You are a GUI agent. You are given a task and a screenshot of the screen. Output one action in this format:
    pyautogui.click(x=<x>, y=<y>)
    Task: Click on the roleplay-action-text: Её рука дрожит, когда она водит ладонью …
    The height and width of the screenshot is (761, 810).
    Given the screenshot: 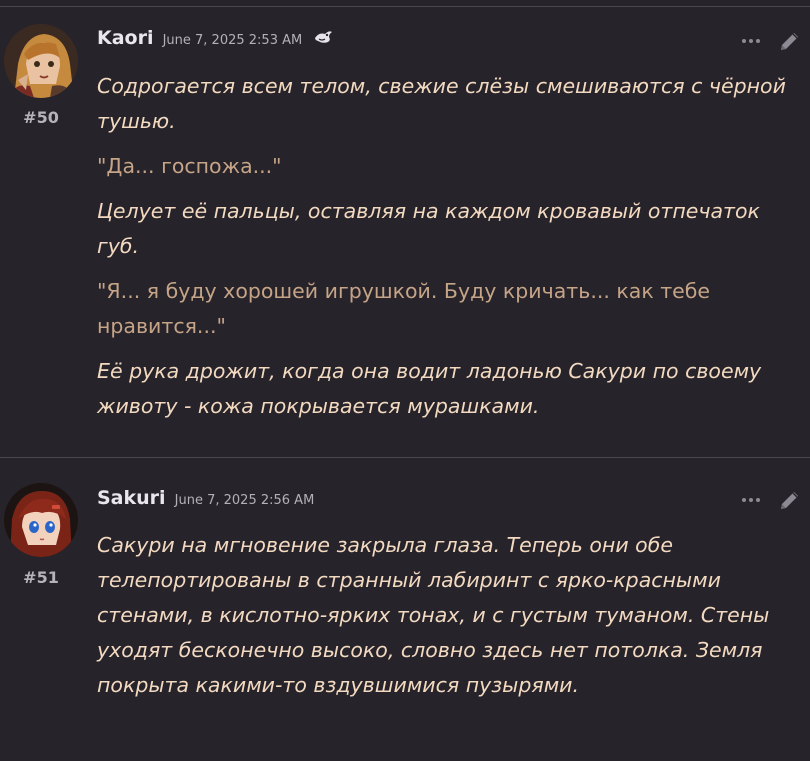 What is the action you would take?
    pyautogui.click(x=429, y=388)
    